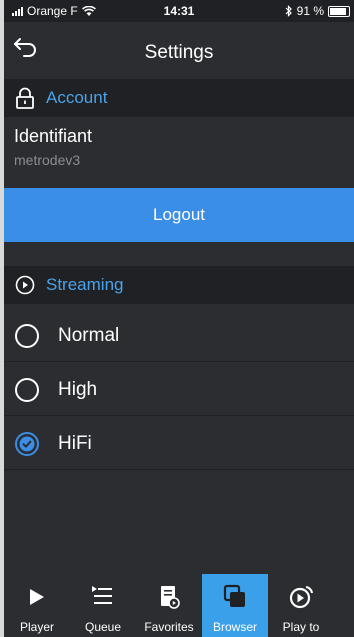 Image resolution: width=354 pixels, height=637 pixels. I want to click on battery-icon, so click(339, 11).